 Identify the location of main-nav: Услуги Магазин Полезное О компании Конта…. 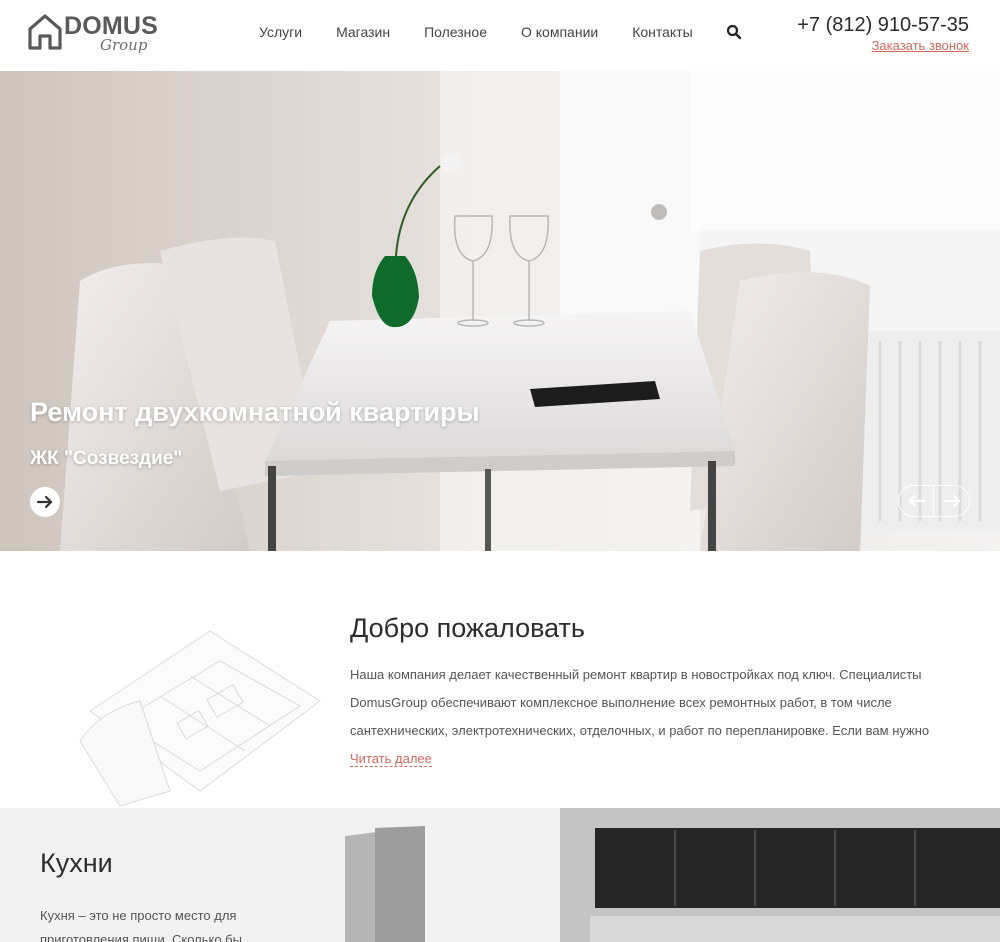
(493, 32).